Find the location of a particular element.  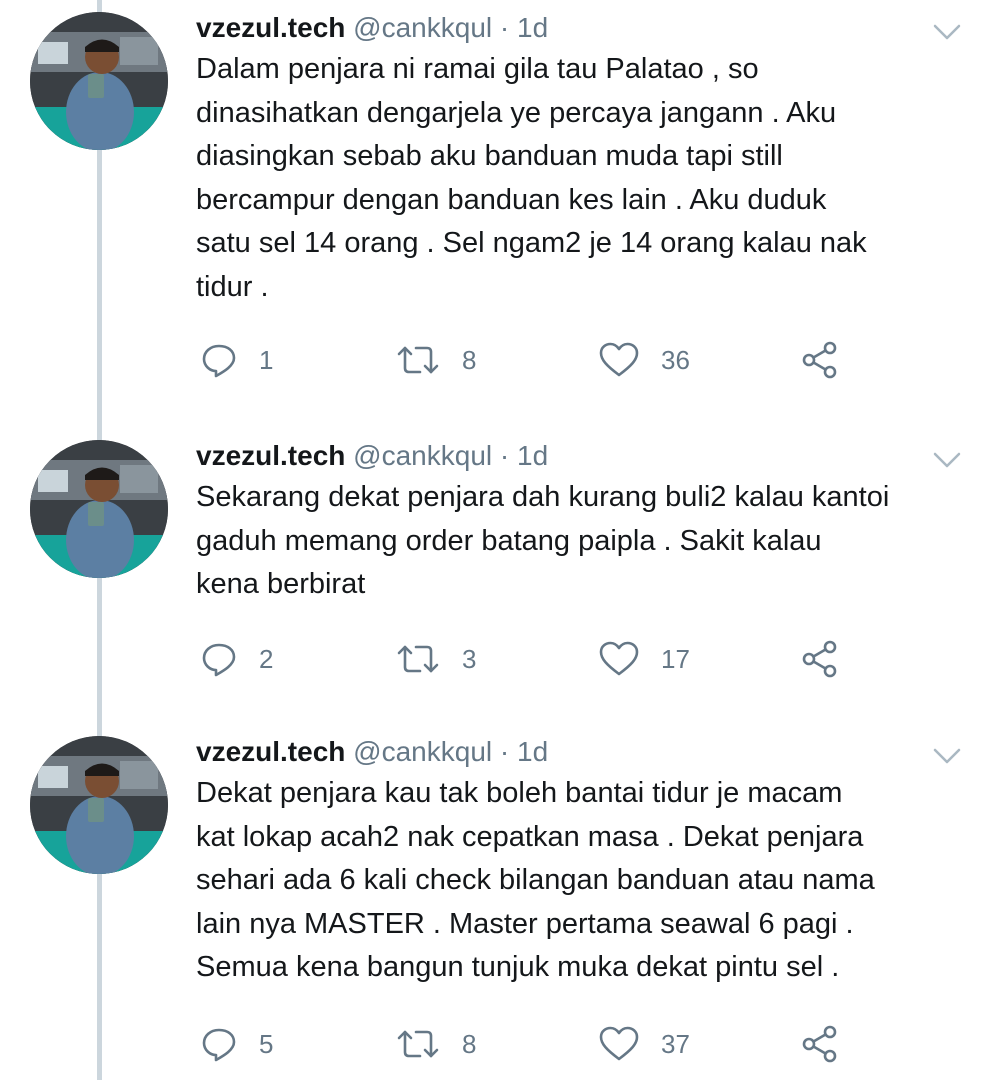

tweet-actions: 1 8 36 is located at coordinates (546, 360).